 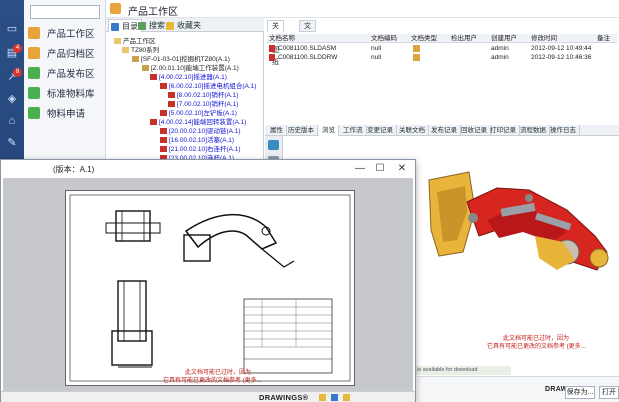 What do you see at coordinates (198, 113) in the screenshot?
I see `tree-node: [5.00.02.10]左铲板(A.1)` at bounding box center [198, 113].